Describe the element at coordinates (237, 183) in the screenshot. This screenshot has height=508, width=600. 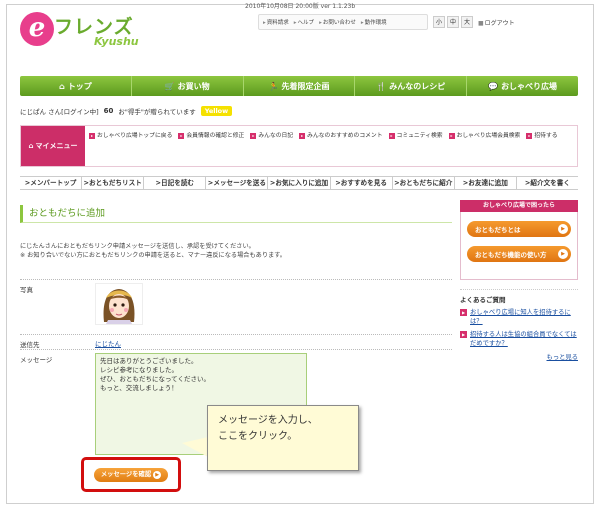
I see `subnav-send-message: >メッセージを送る` at that location.